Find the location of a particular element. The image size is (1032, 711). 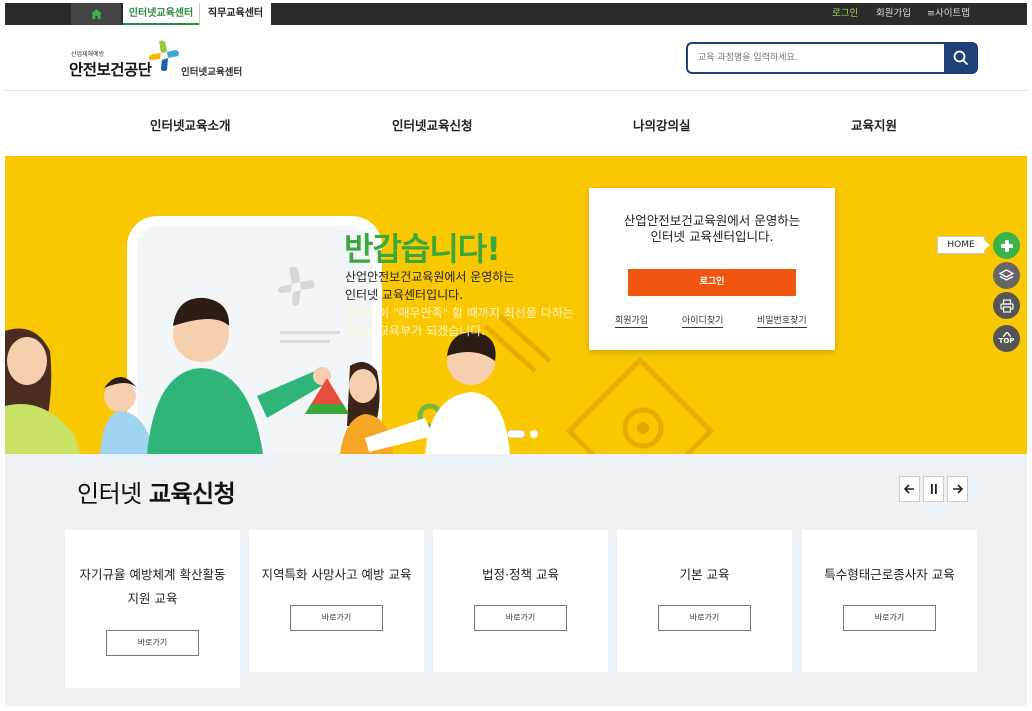

find-password-link: 비밀번호찾기 is located at coordinates (782, 322).